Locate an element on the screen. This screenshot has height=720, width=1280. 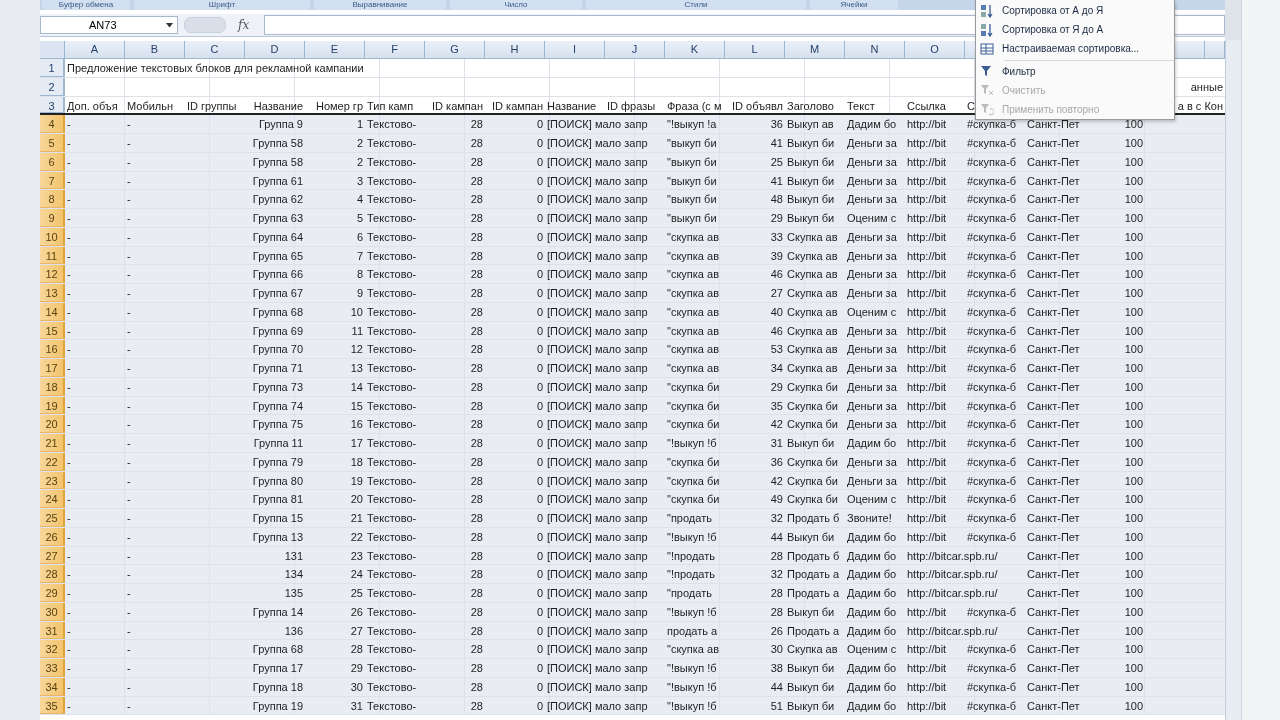
table-cell: 30 is located at coordinates (356, 686).